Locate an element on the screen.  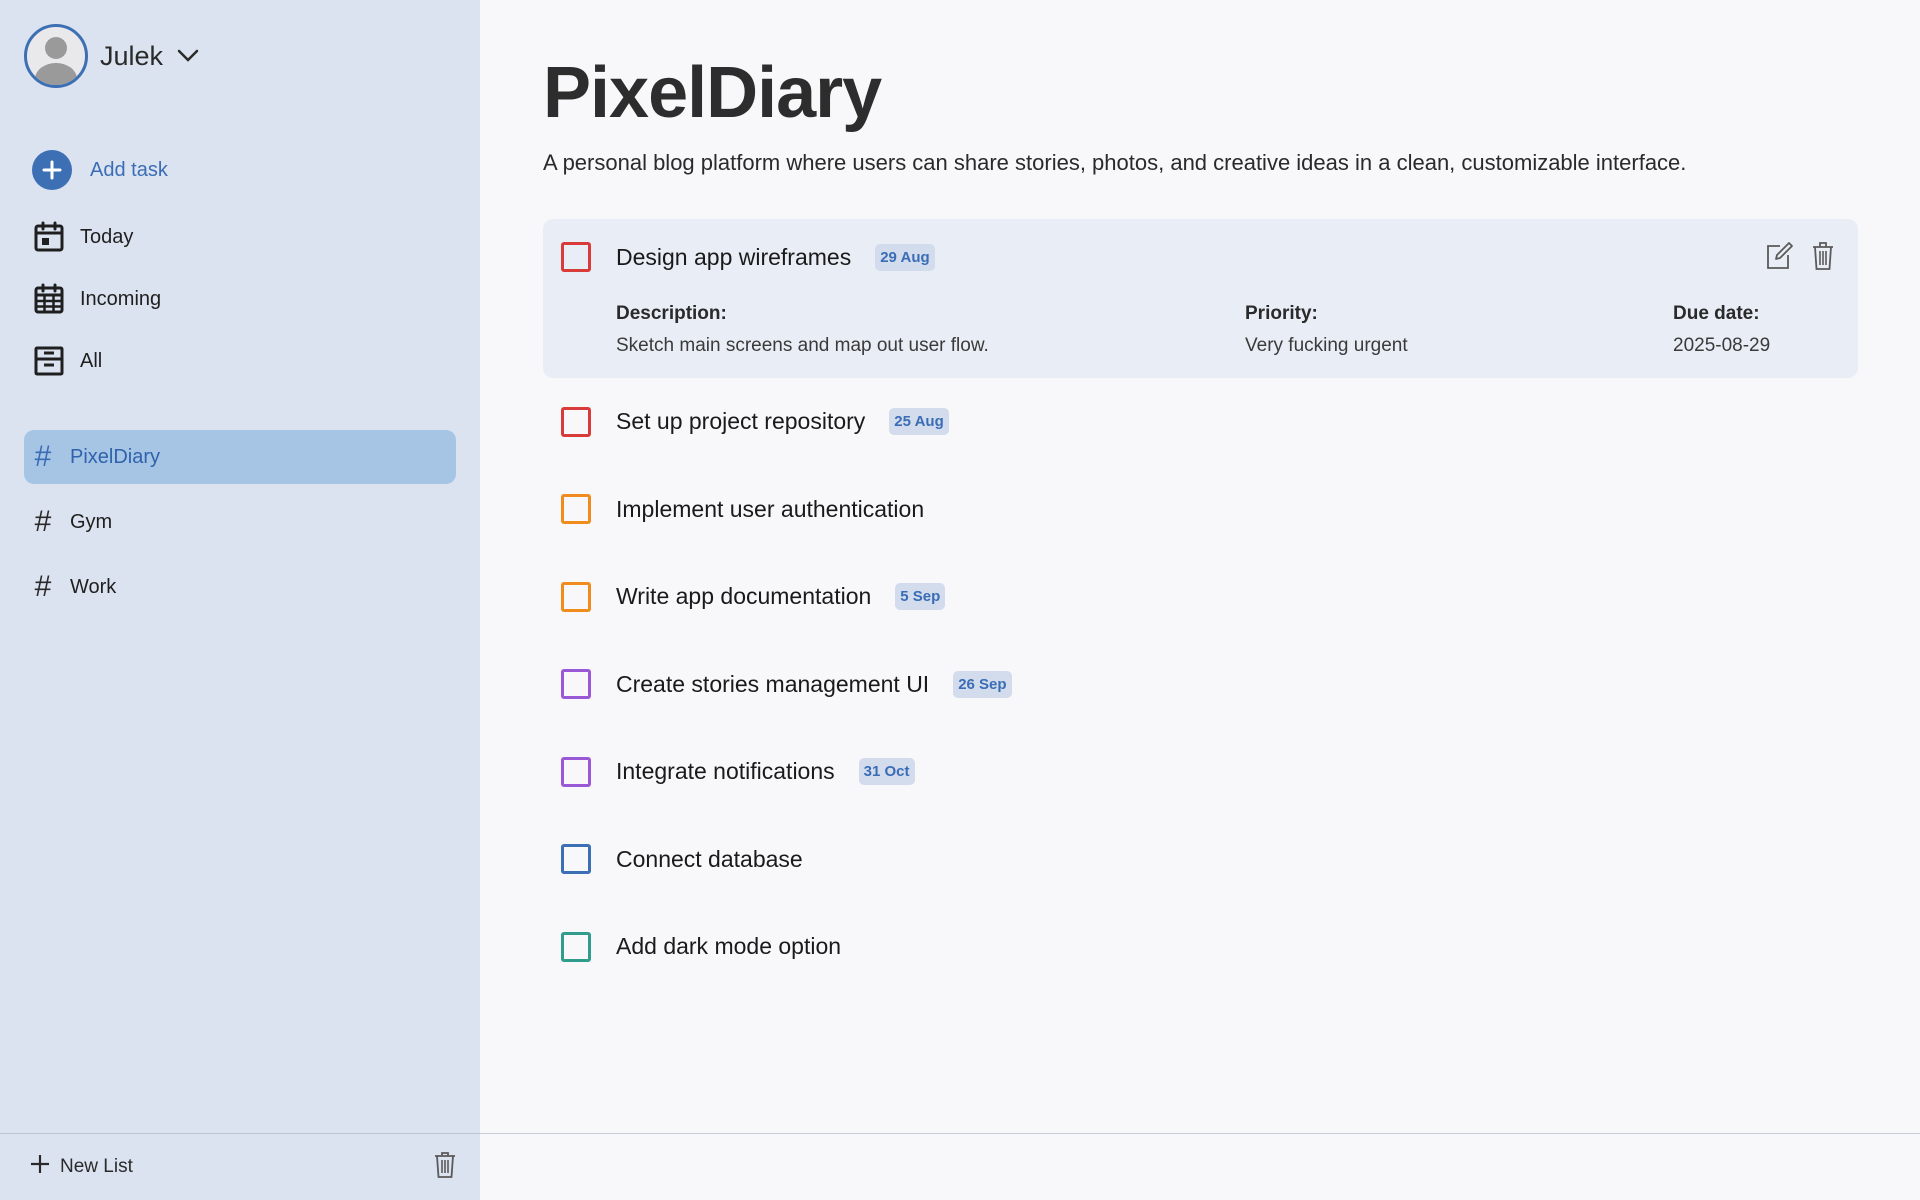
due-date-block: Due date: 2025-08-29 is located at coordinates (1721, 330).